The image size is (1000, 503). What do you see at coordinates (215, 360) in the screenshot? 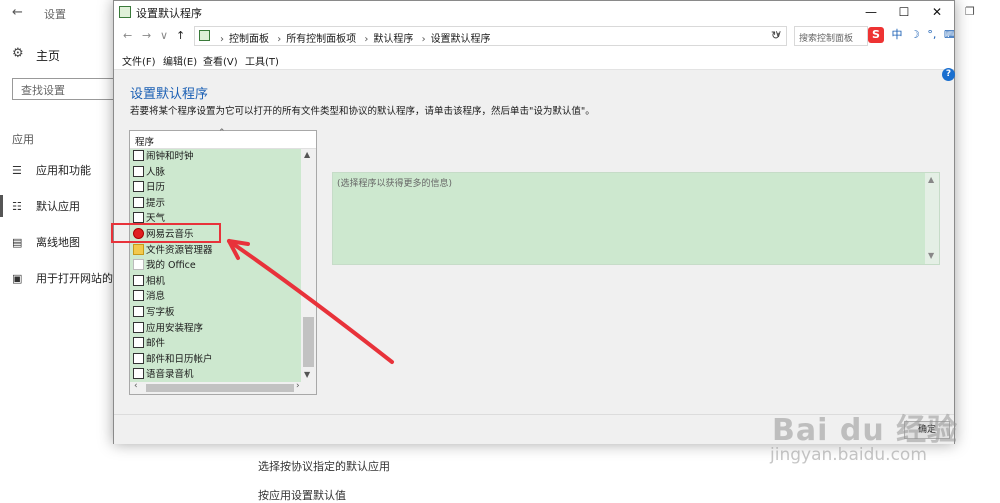
I see `list-item: 邮件和日历帐户` at bounding box center [215, 360].